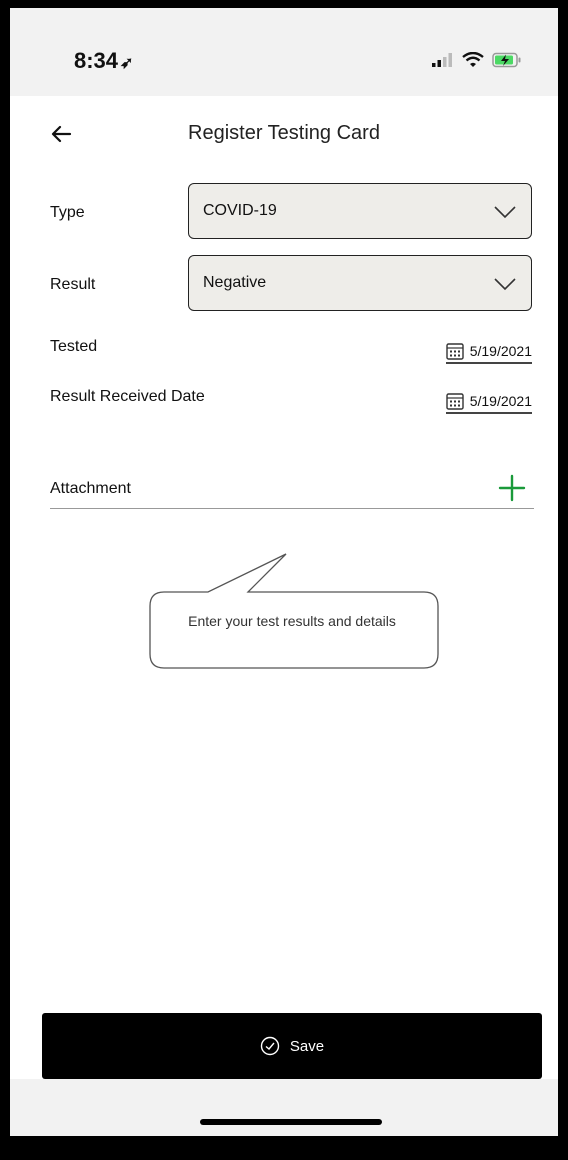 The image size is (568, 1160). I want to click on save-button: Save, so click(292, 1046).